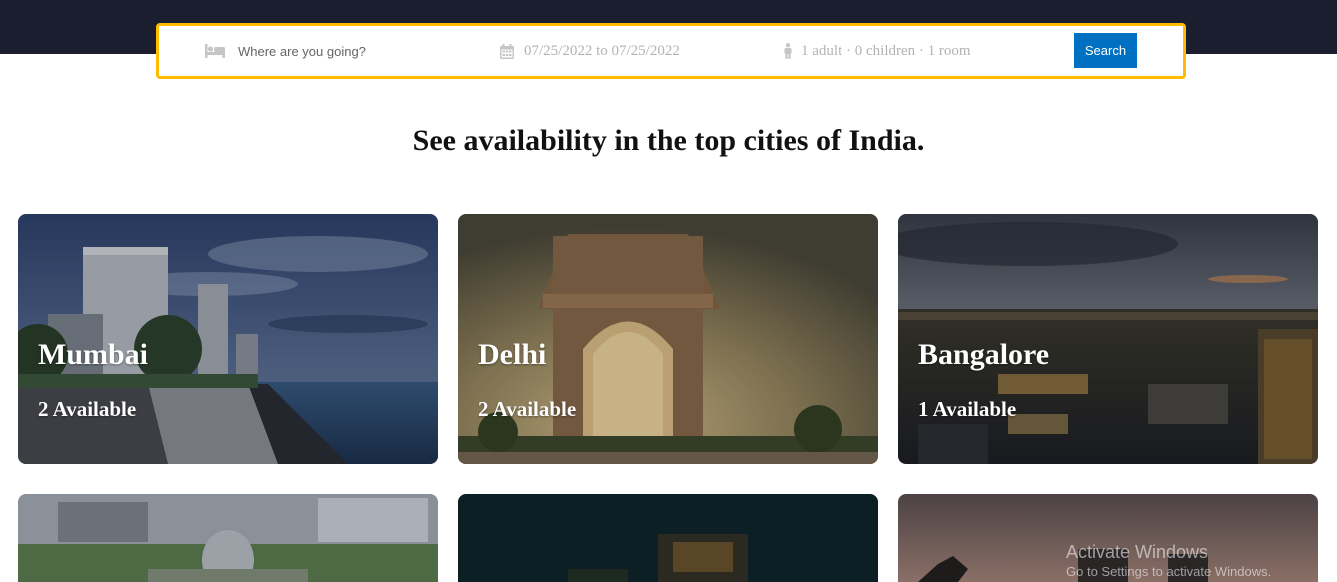 Image resolution: width=1337 pixels, height=582 pixels. I want to click on guests-rooms-field: 1 adult · 0 children · 1 room, so click(877, 51).